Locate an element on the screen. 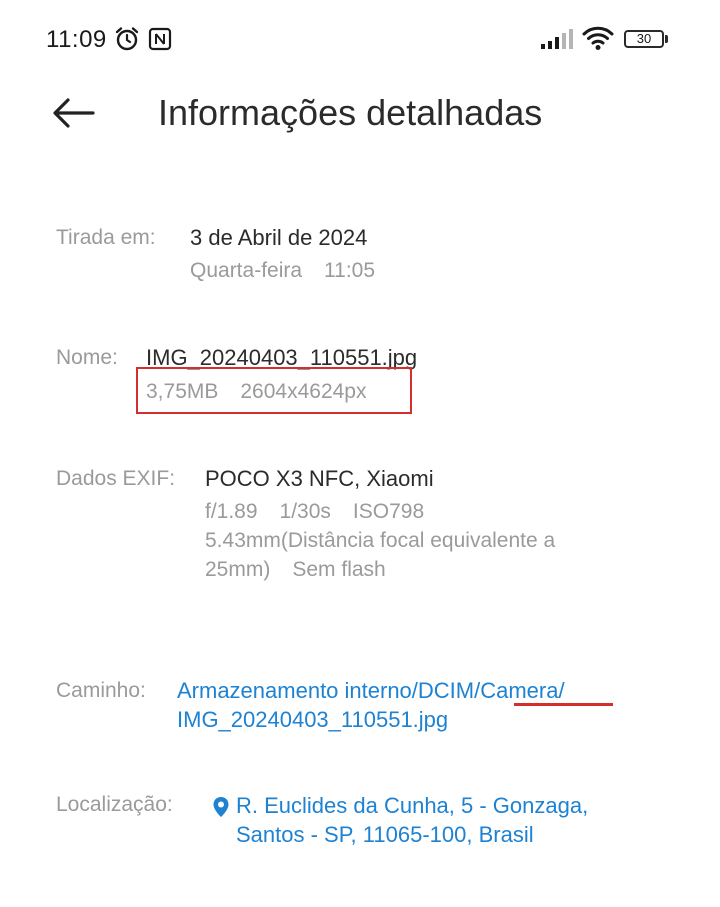 The image size is (720, 907). location-pin-icon is located at coordinates (221, 809).